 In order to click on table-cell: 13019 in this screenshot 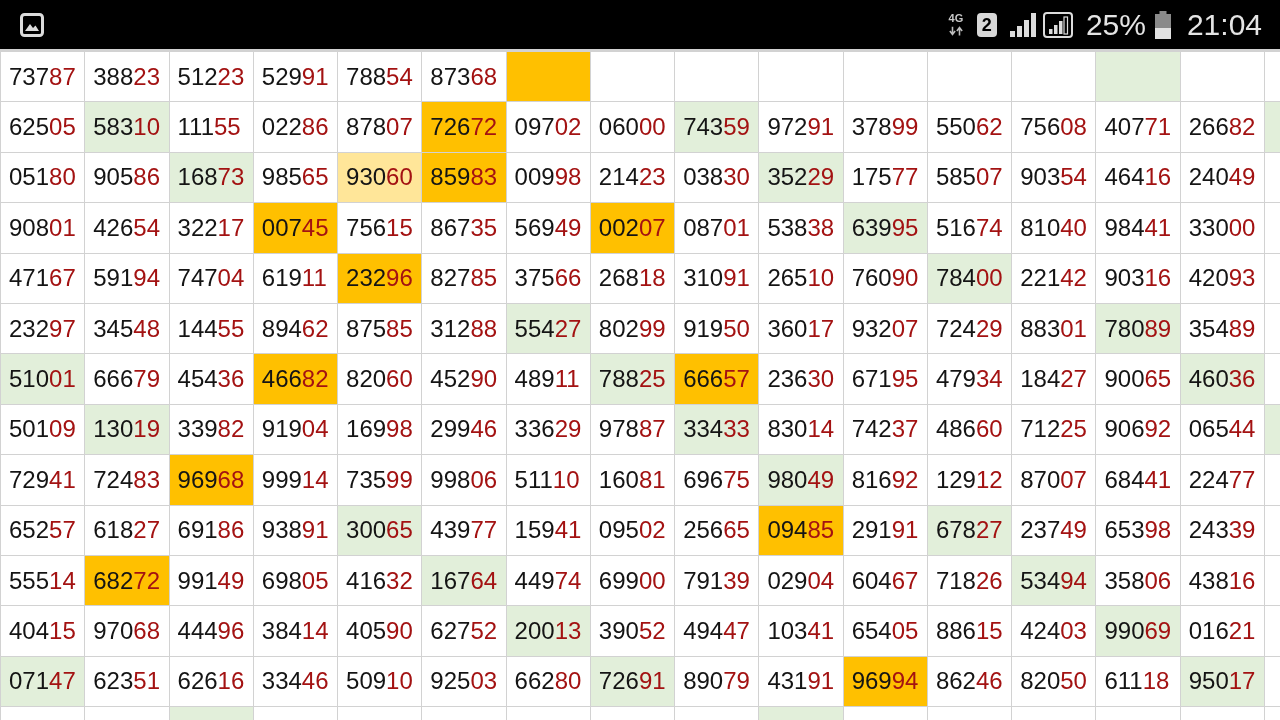, I will do `click(127, 429)`.